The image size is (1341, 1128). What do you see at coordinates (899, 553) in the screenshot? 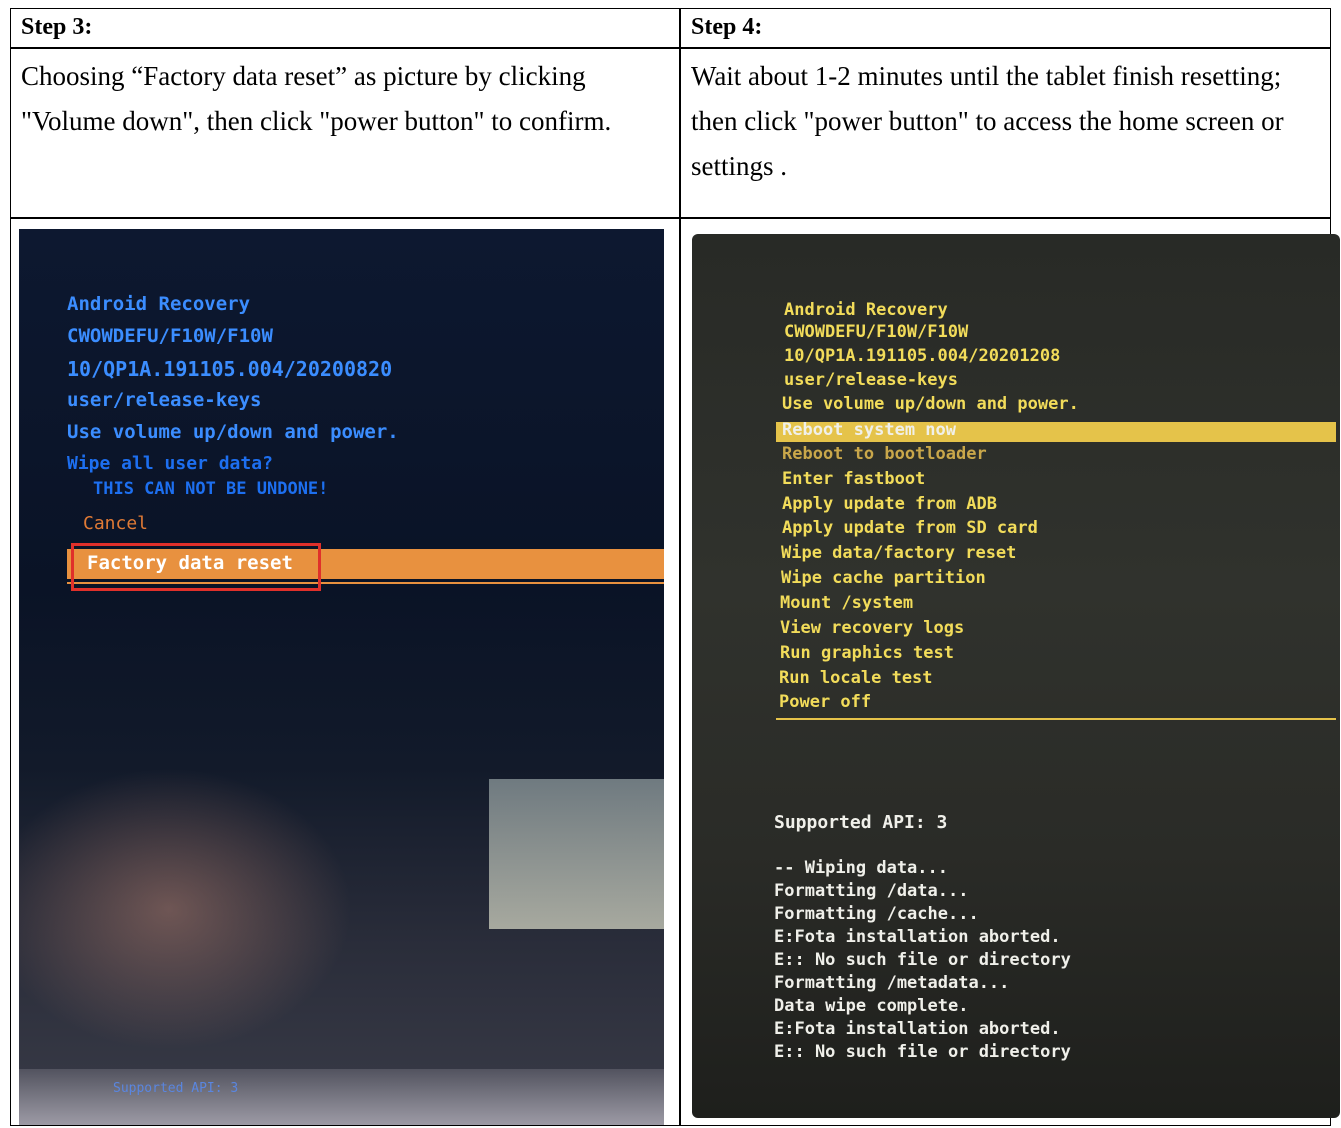
I see `menu-item: Wipe data/factory reset` at bounding box center [899, 553].